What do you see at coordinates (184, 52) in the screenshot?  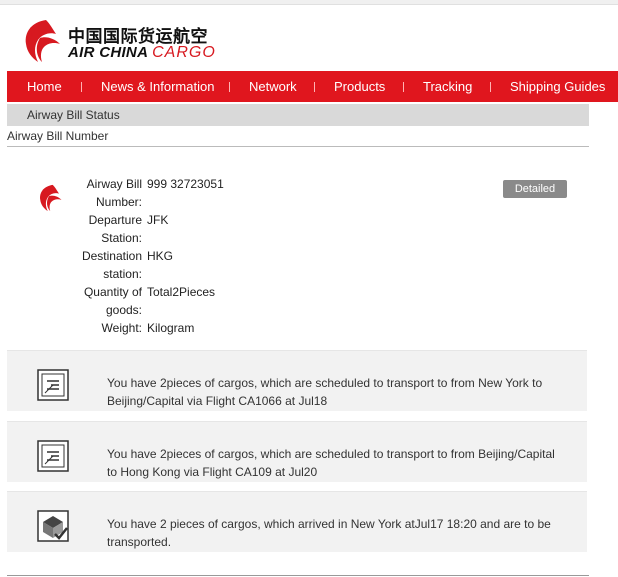 I see `brand-cargo: CARGO` at bounding box center [184, 52].